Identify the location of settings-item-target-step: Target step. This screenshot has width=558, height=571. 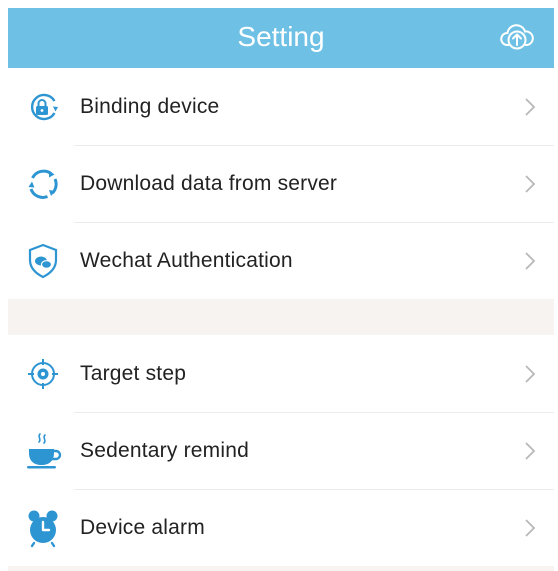
(281, 373).